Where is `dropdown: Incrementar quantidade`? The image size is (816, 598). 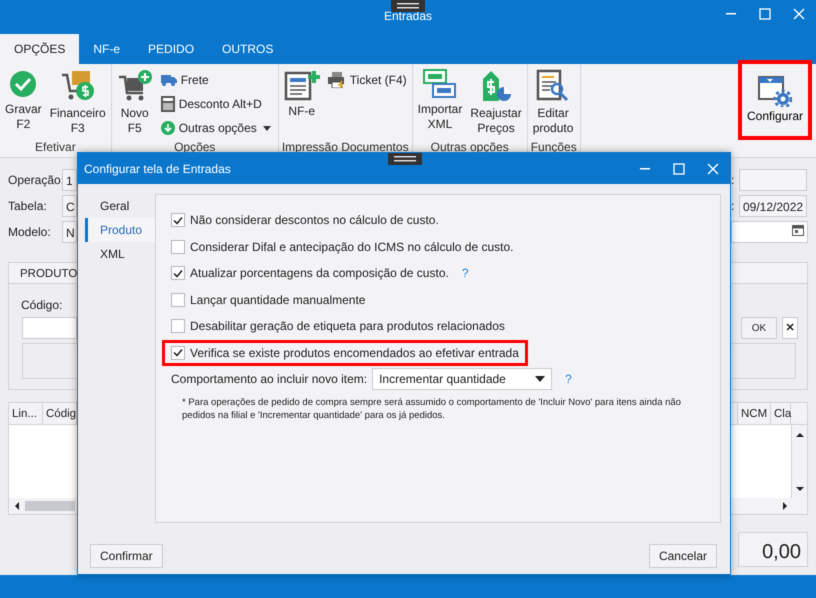 dropdown: Incrementar quantidade is located at coordinates (462, 379).